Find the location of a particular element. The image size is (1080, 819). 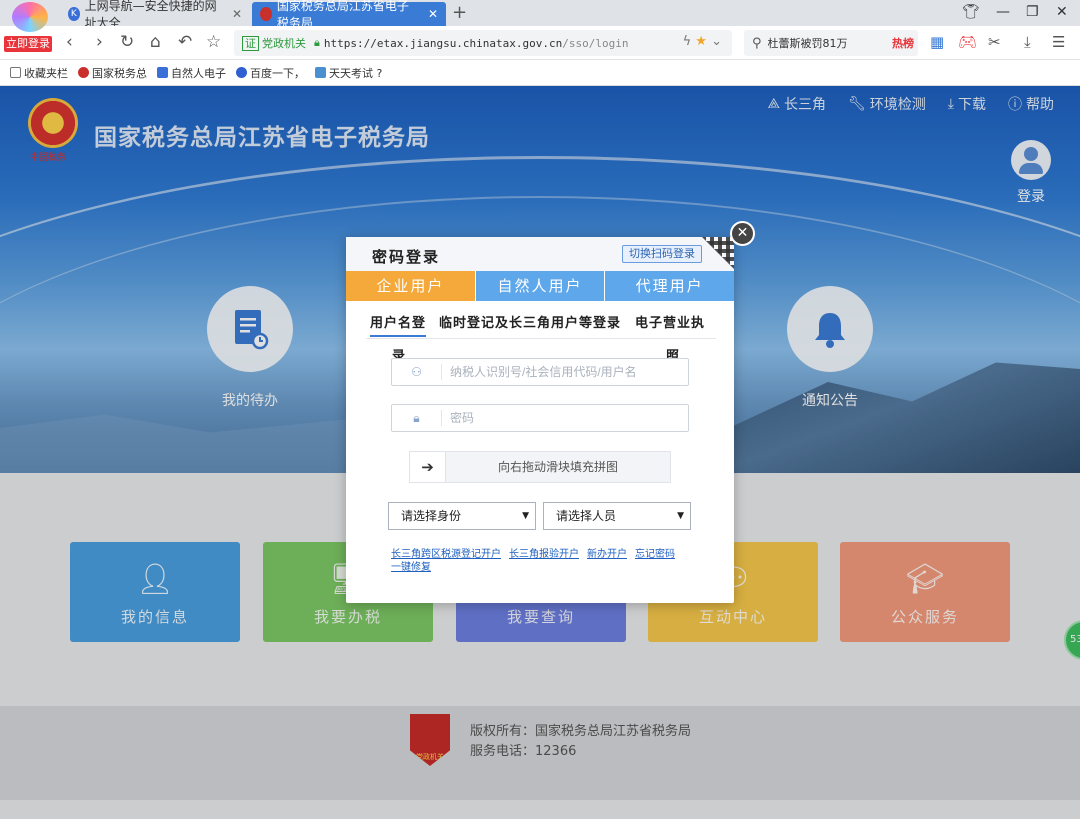

shirt-icon: 👕︎ is located at coordinates (971, 12).